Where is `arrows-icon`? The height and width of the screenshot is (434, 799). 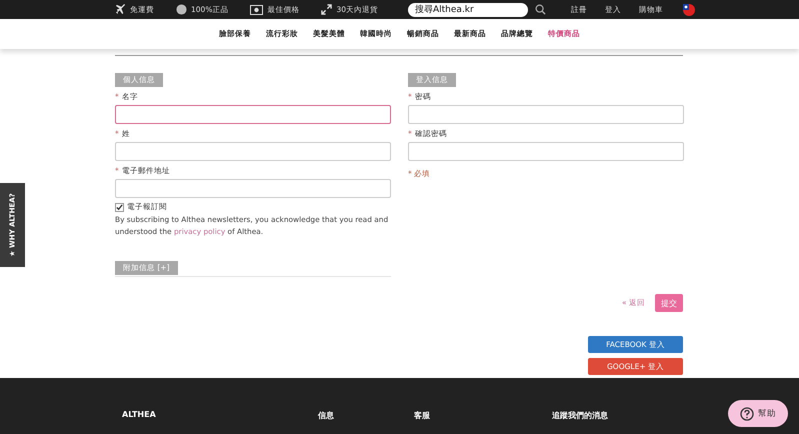
arrows-icon is located at coordinates (326, 9).